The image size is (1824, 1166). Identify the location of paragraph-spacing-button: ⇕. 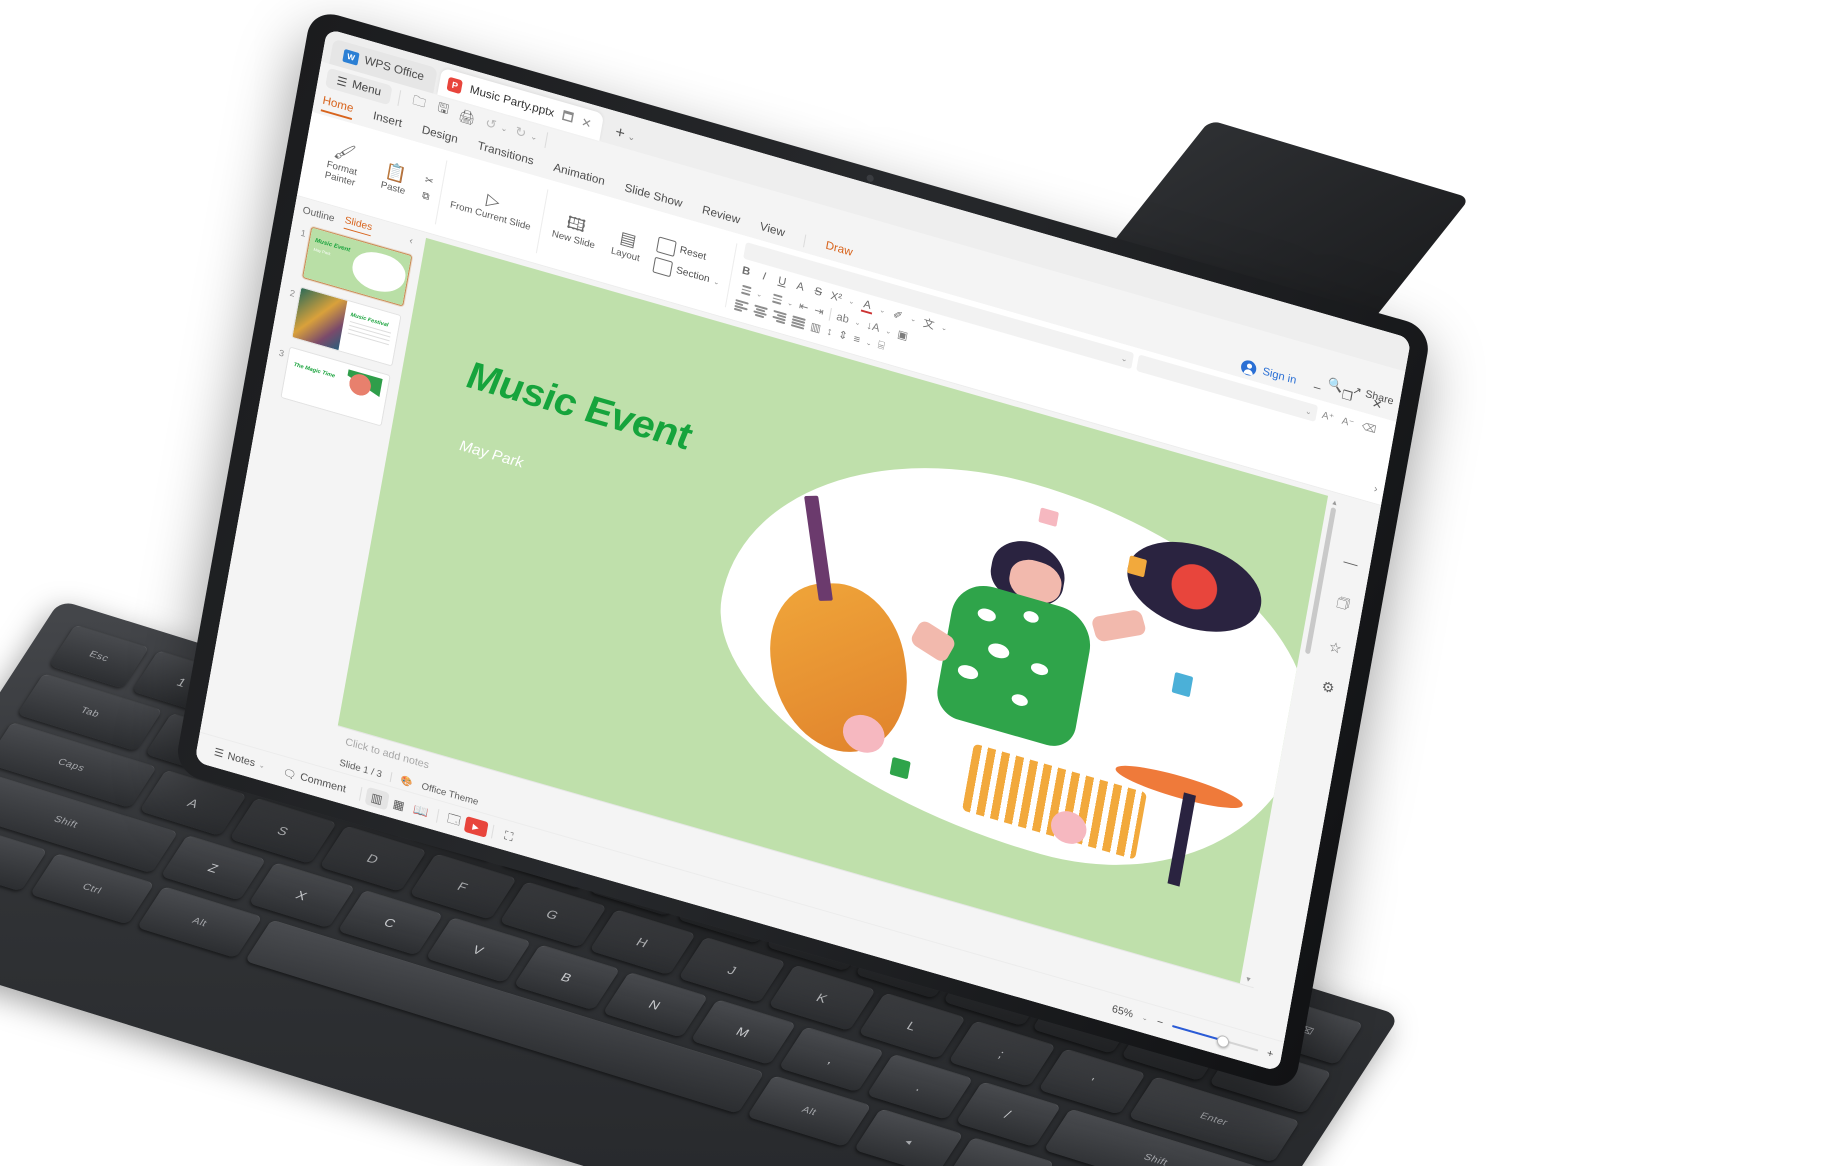
(842, 335).